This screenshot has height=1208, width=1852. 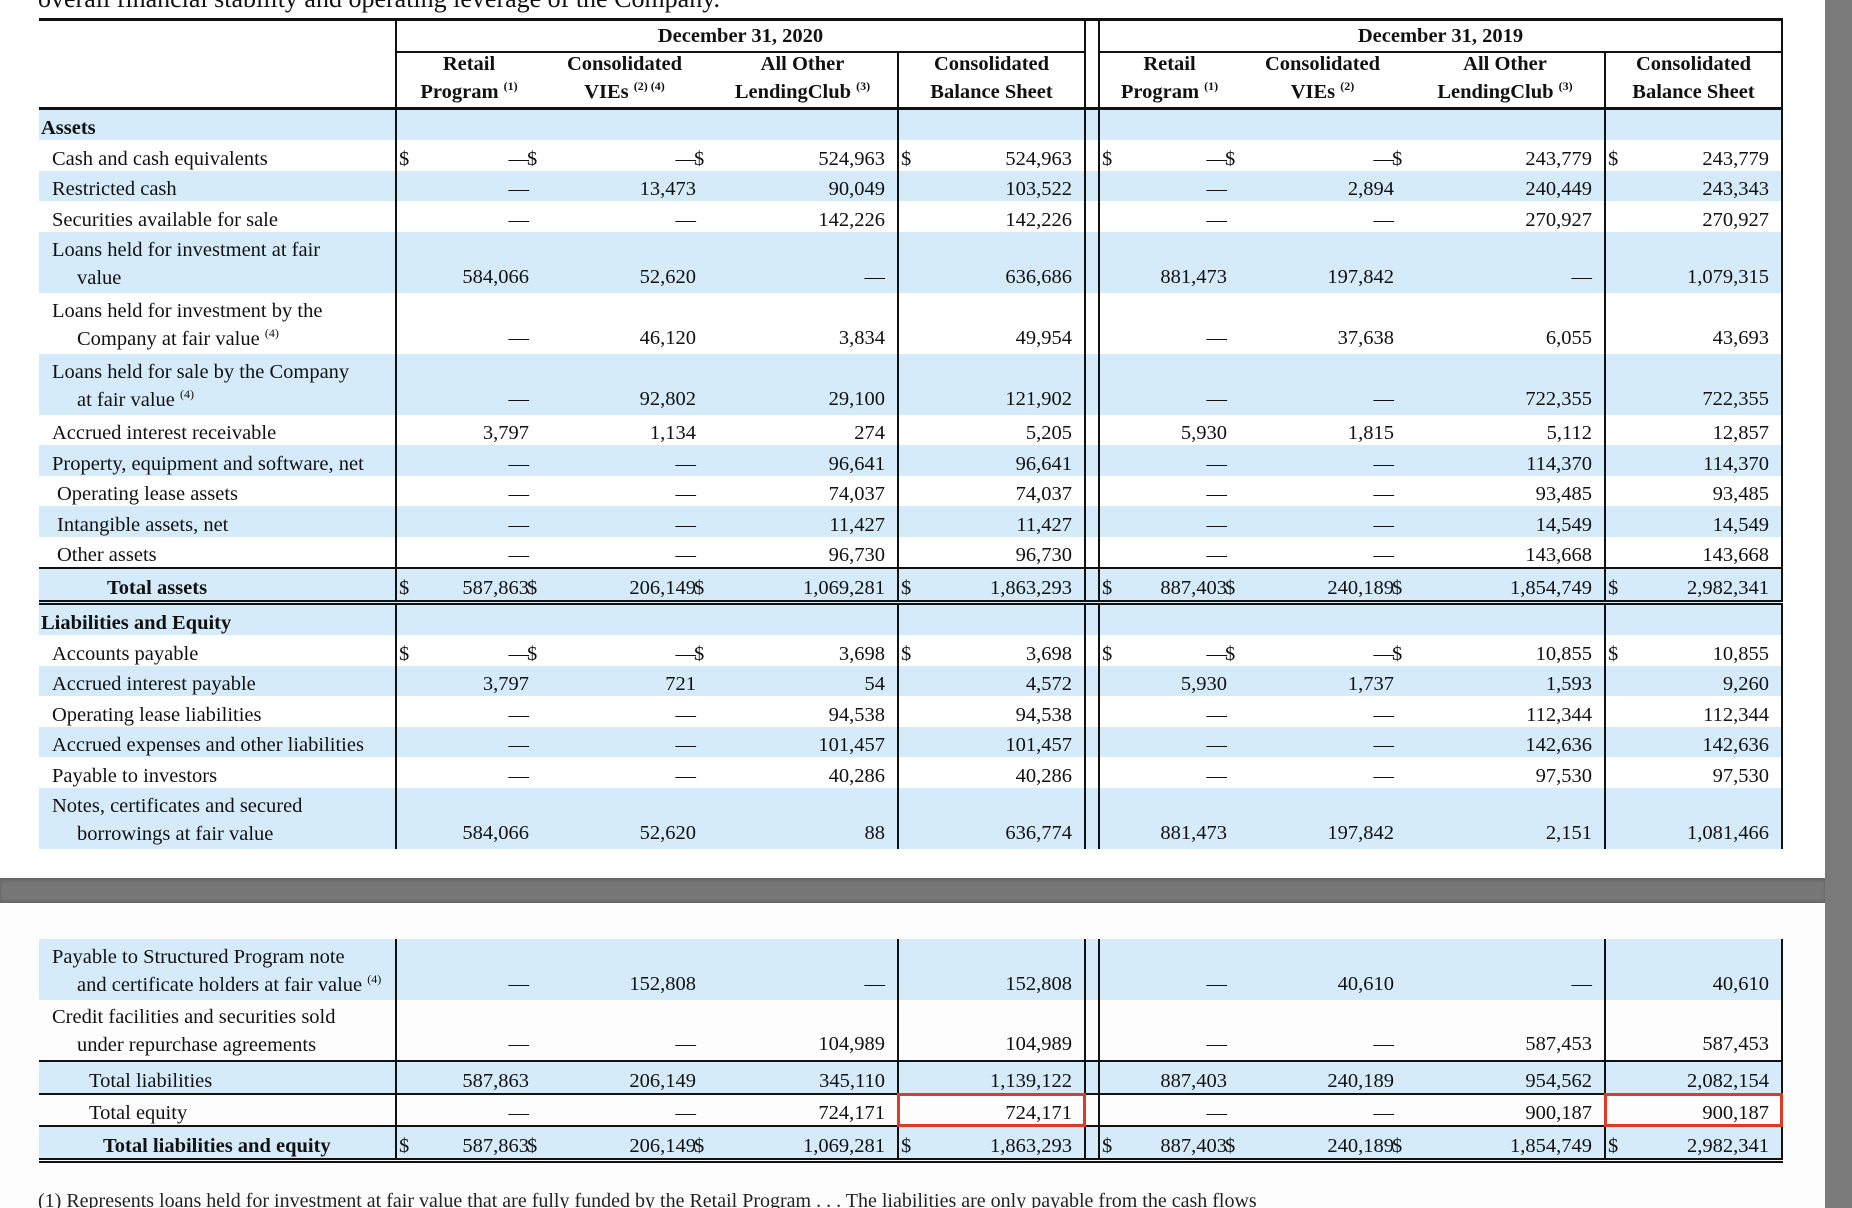 I want to click on cell-2019-1: 1,815, so click(x=1322, y=430).